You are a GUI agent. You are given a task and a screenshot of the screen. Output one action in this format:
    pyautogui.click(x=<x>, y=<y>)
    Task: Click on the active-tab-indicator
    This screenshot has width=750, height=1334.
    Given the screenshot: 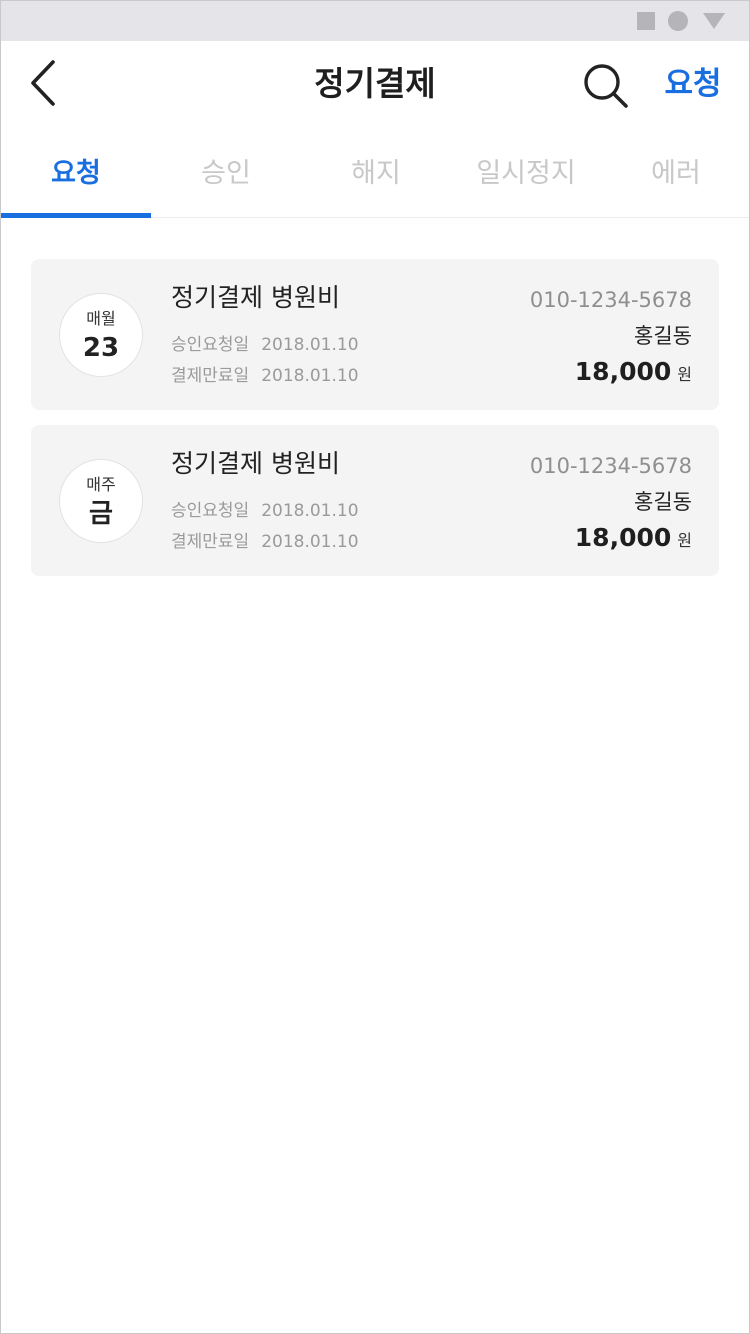 What is the action you would take?
    pyautogui.click(x=76, y=215)
    